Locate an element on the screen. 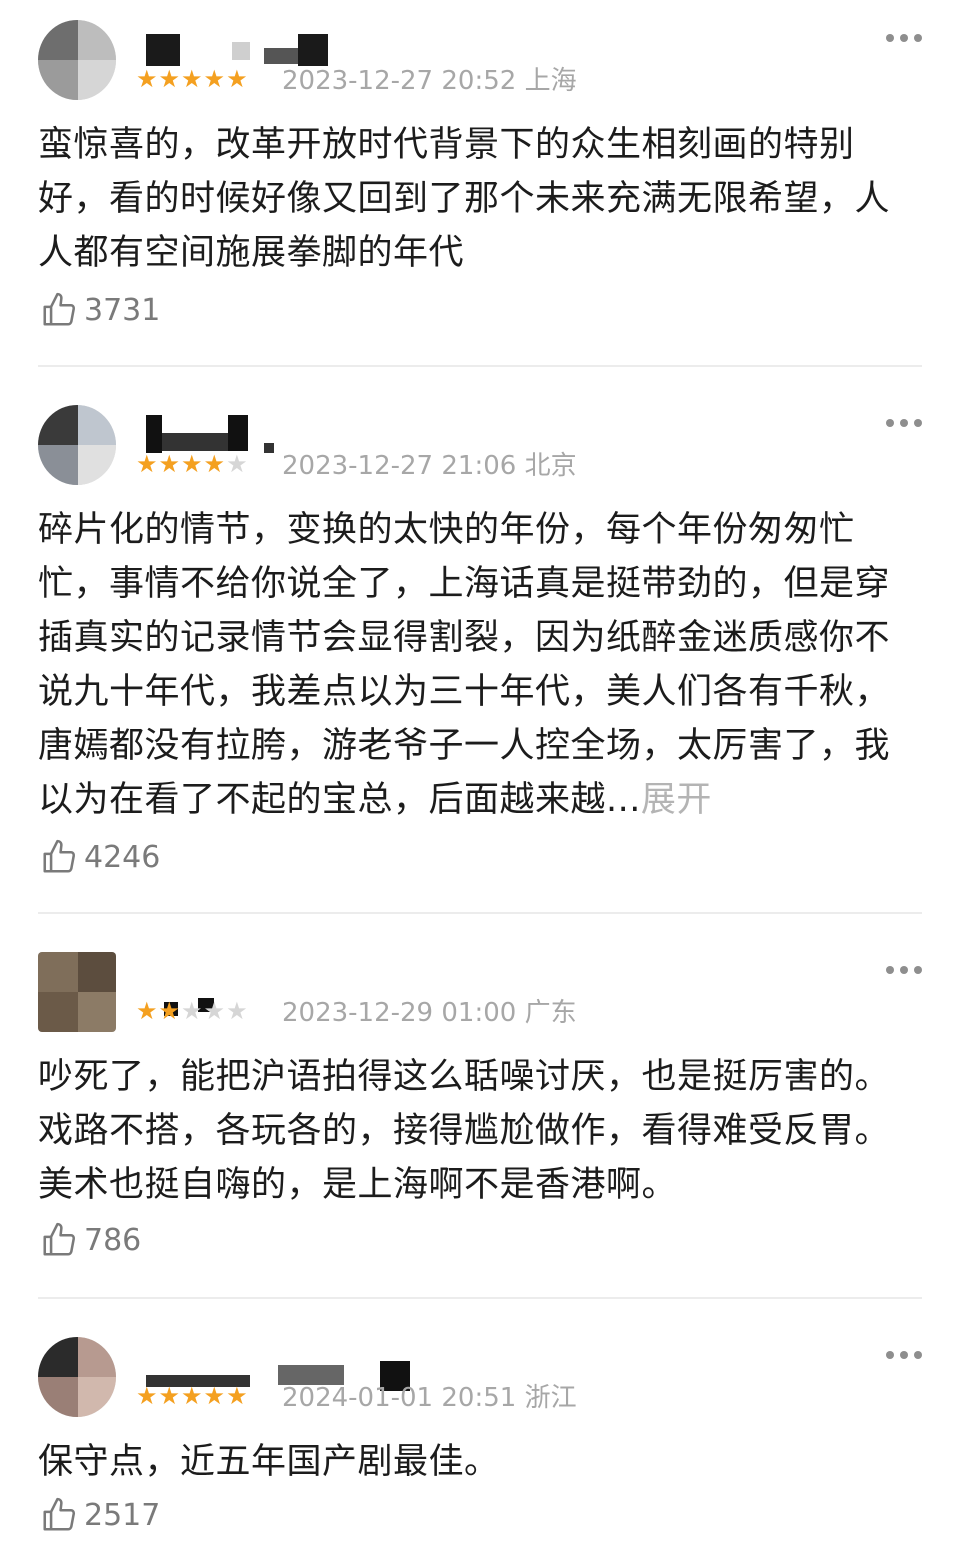 Image resolution: width=960 pixels, height=1556 pixels. like-button: 2517 is located at coordinates (100, 1515).